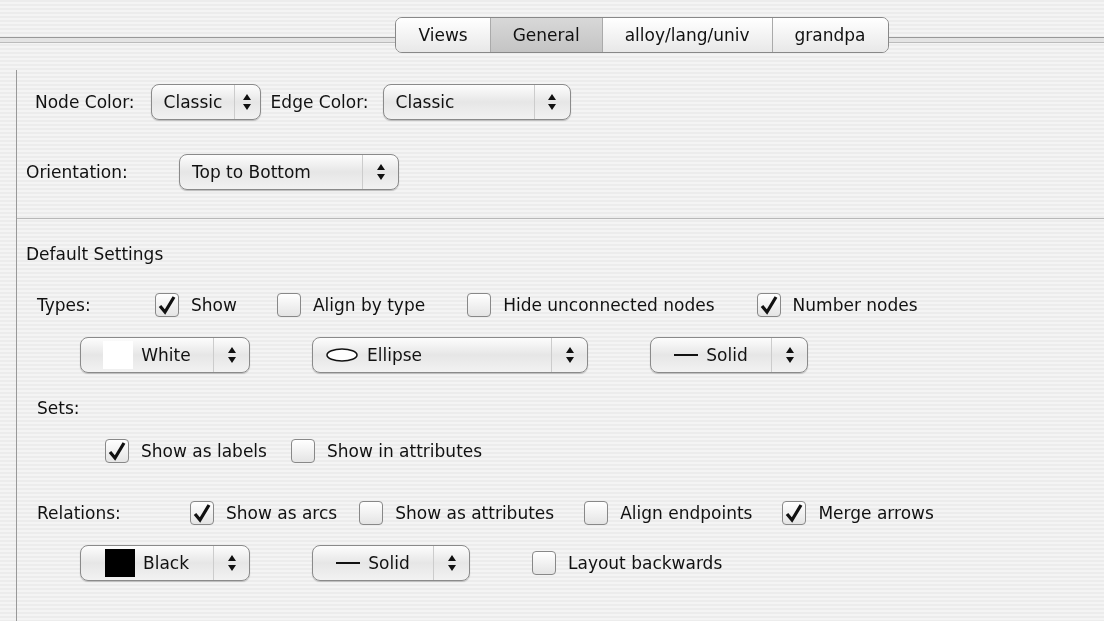 This screenshot has height=621, width=1104. Describe the element at coordinates (686, 513) in the screenshot. I see `checkbox-label: Align endpoints` at that location.